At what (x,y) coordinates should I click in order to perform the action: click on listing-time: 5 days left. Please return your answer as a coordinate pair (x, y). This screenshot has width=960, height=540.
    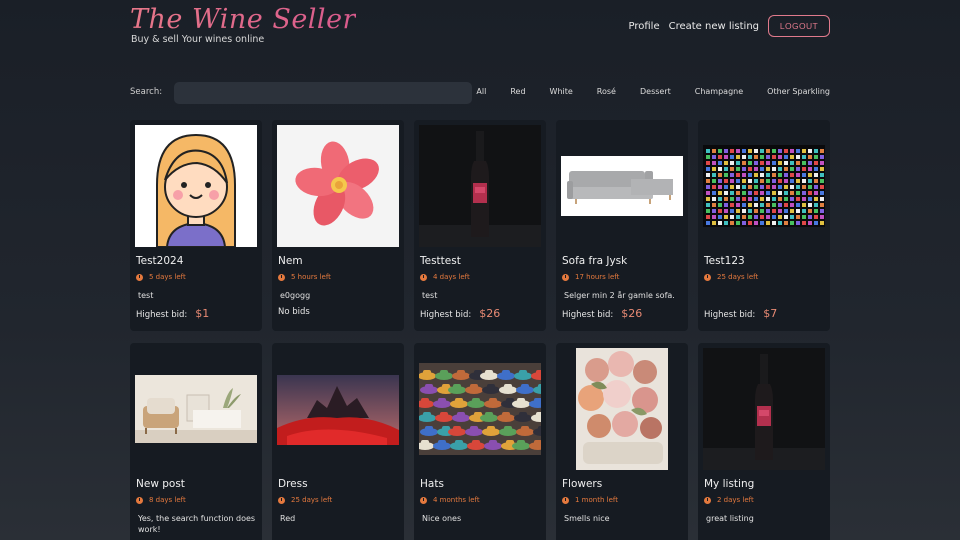
    Looking at the image, I should click on (161, 277).